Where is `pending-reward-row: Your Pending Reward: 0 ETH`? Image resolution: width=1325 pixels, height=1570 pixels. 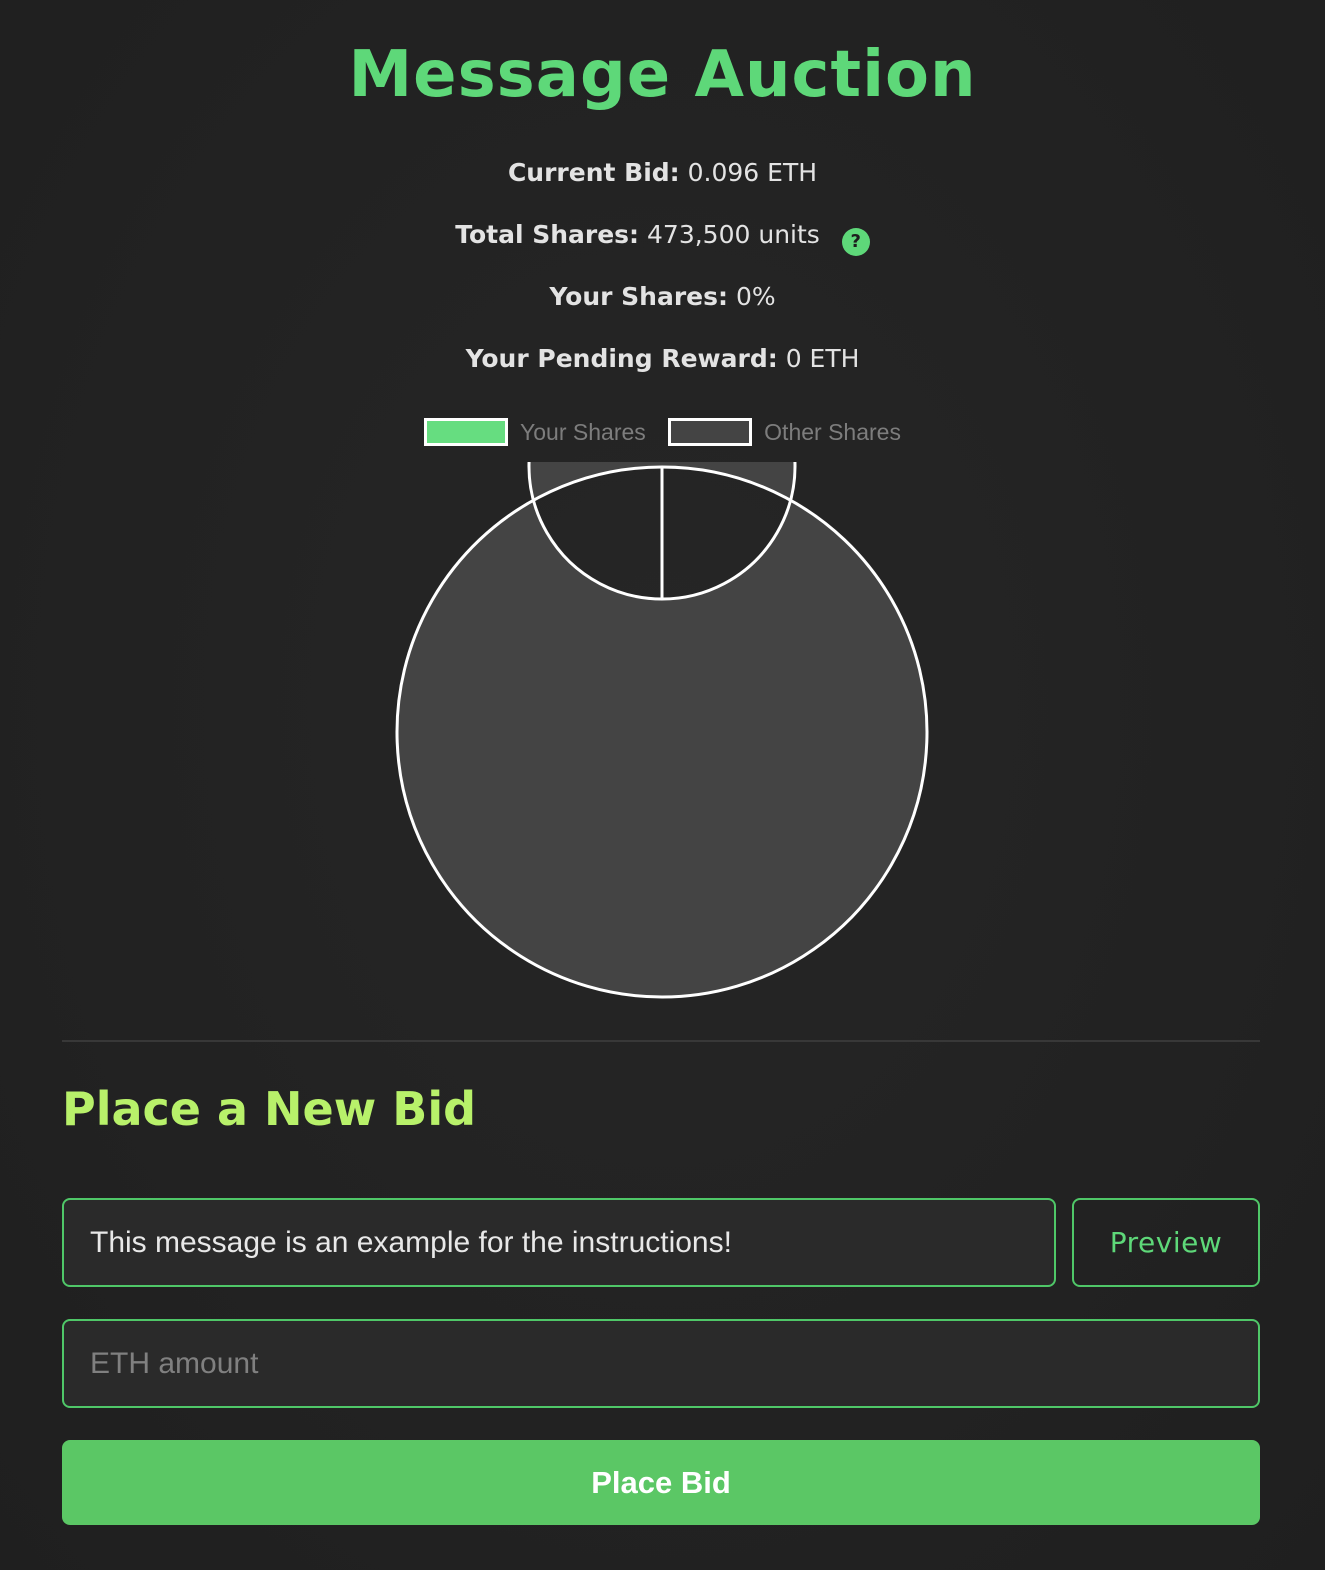 pending-reward-row: Your Pending Reward: 0 ETH is located at coordinates (662, 359).